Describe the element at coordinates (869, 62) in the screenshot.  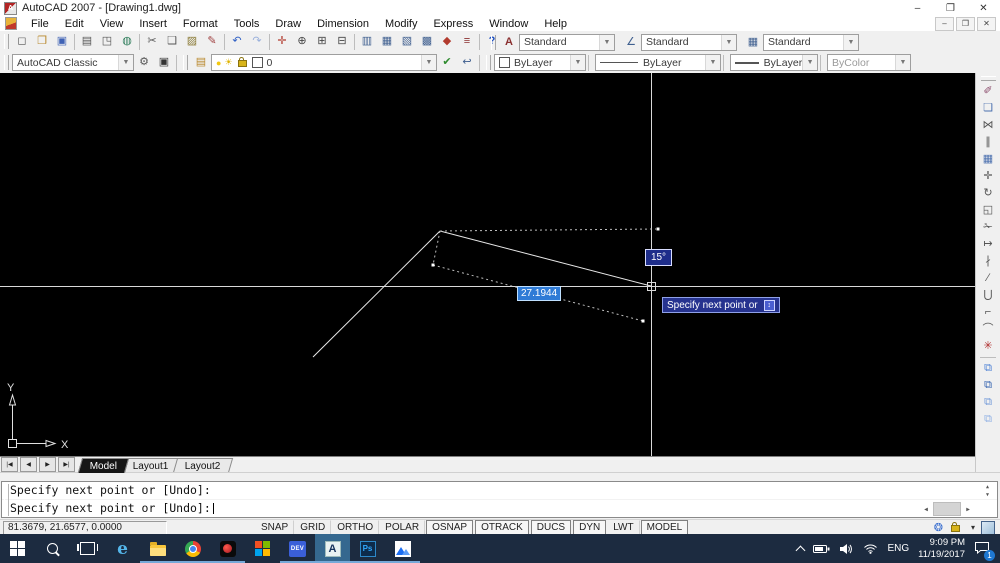
I see `plot-style-combo: ByColor ▼` at that location.